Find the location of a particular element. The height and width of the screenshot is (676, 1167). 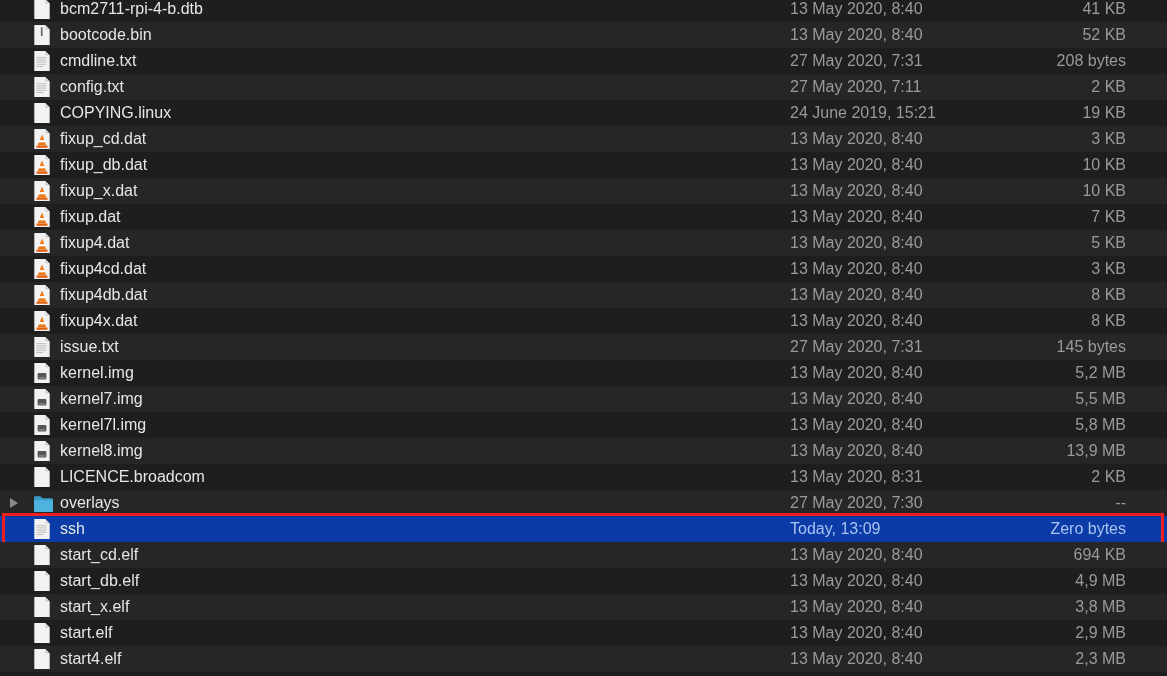

file-name: overlays is located at coordinates (90, 503).